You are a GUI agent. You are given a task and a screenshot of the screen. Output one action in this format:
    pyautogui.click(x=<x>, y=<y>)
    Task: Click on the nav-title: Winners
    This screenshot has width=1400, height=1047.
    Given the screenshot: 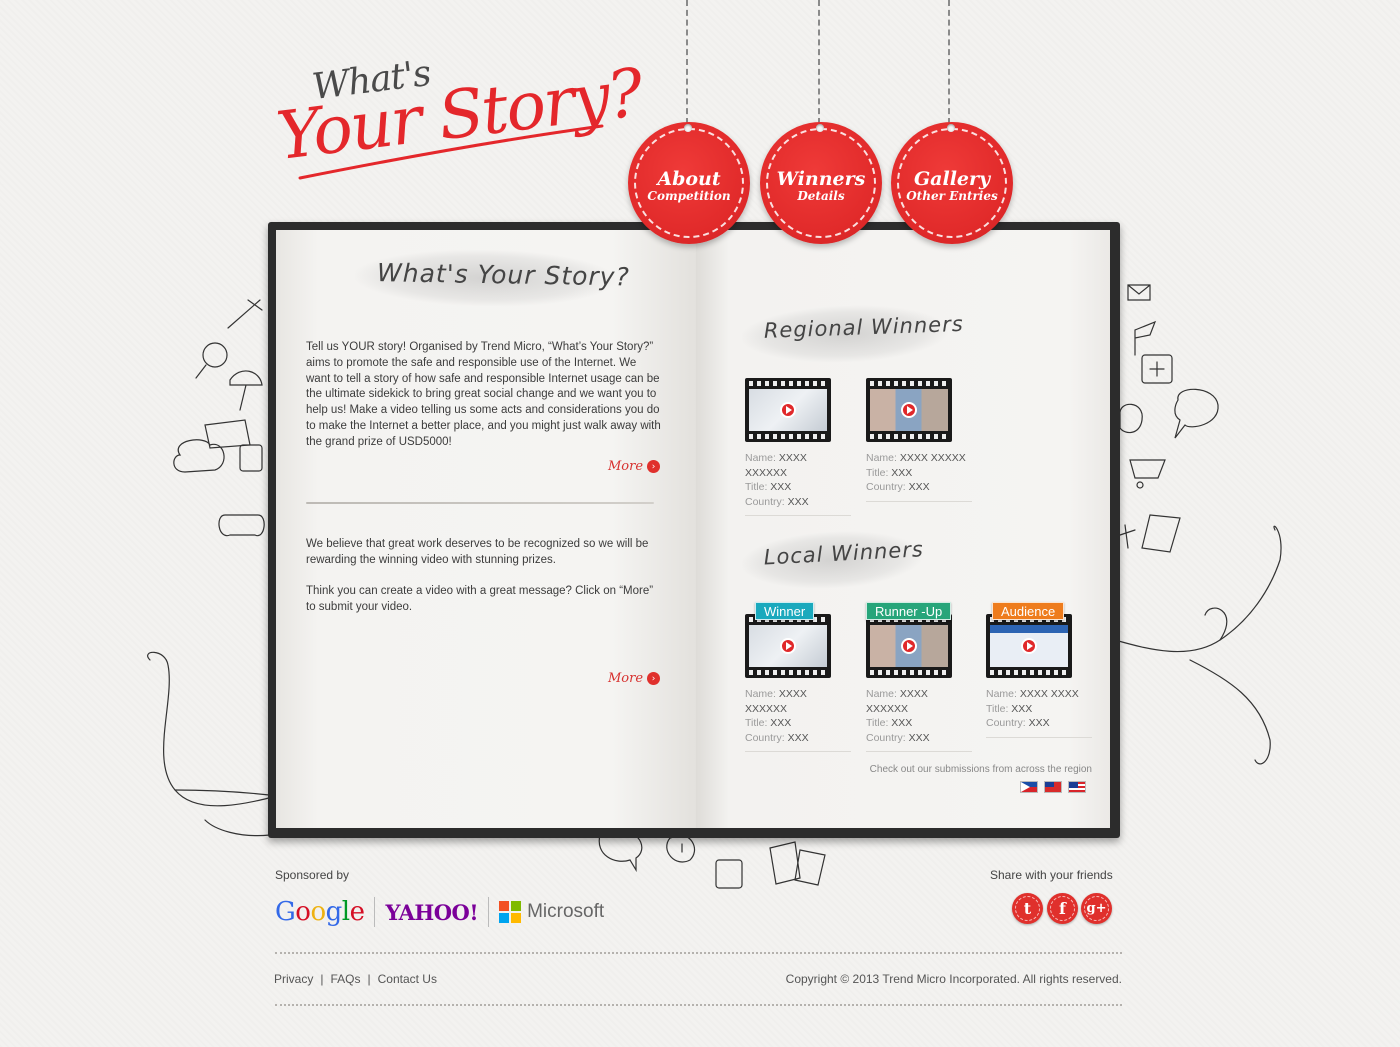 What is the action you would take?
    pyautogui.click(x=821, y=179)
    